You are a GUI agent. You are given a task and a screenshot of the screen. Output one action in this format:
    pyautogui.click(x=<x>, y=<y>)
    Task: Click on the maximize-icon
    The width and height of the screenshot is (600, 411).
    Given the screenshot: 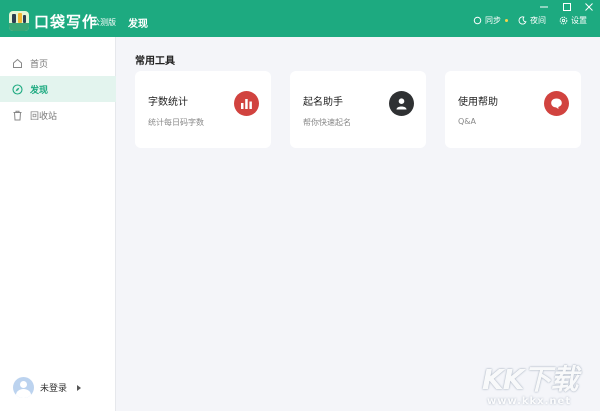 What is the action you would take?
    pyautogui.click(x=567, y=7)
    